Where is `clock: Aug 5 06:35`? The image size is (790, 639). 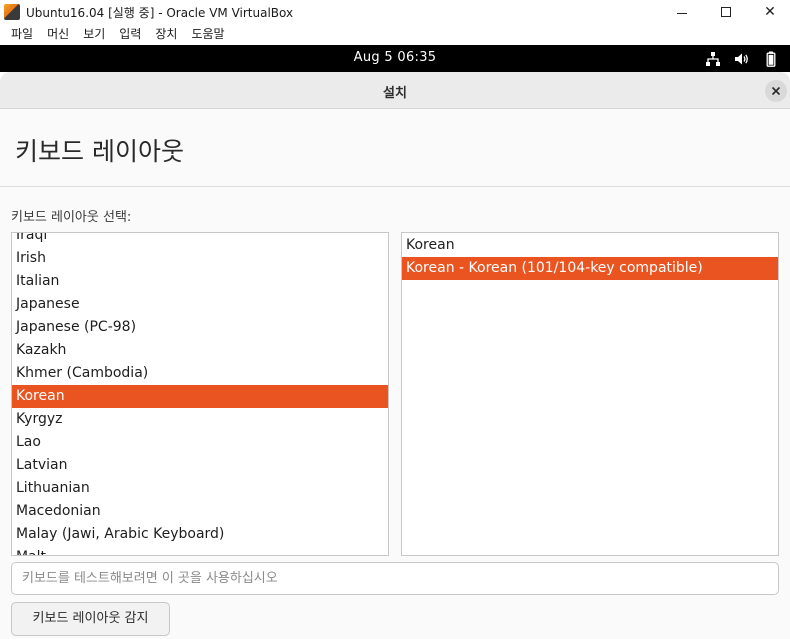
clock: Aug 5 06:35 is located at coordinates (395, 57).